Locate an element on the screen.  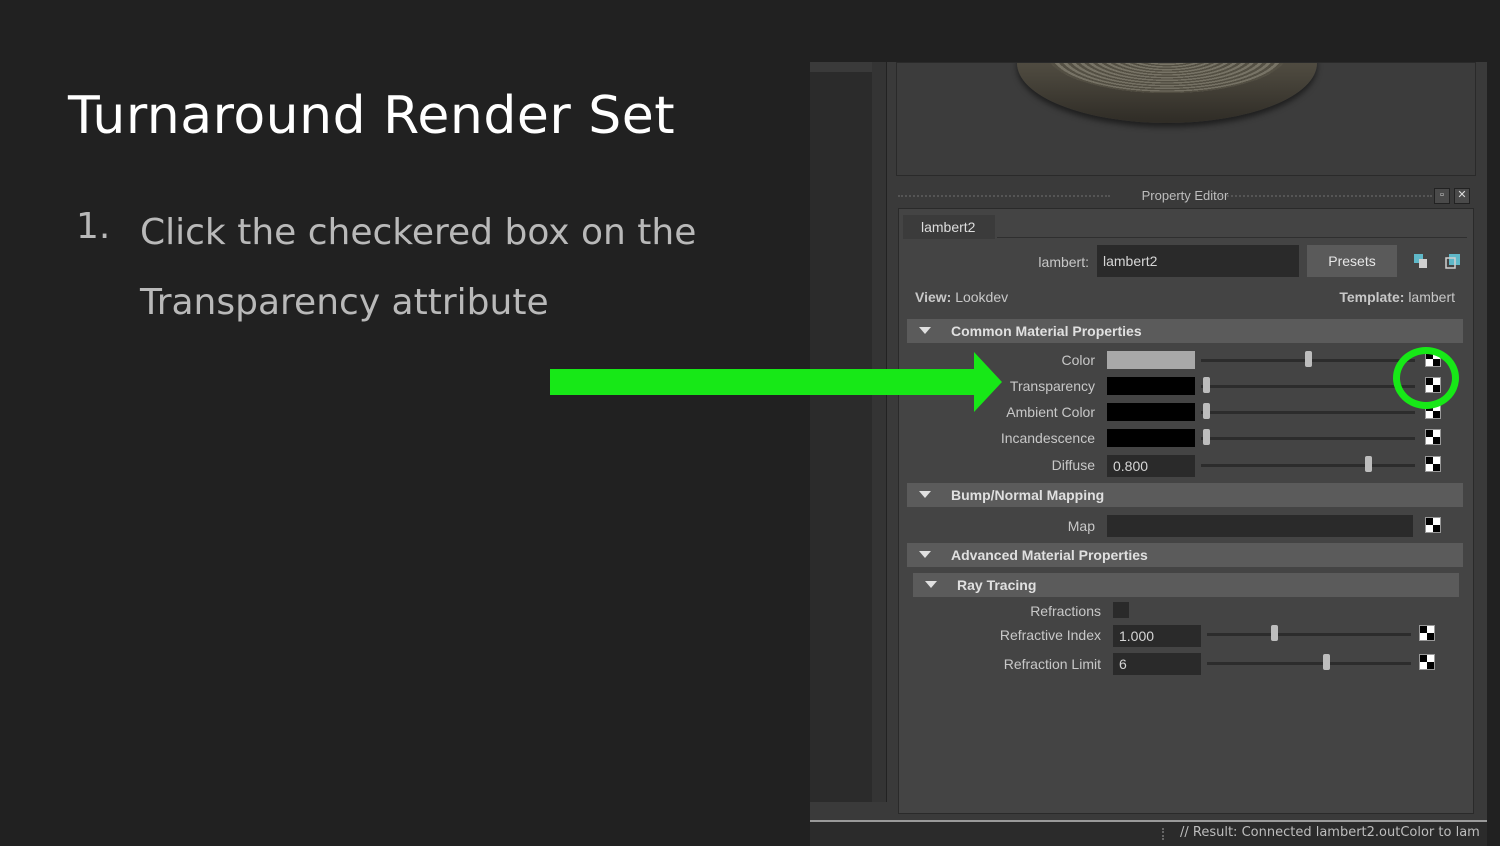
transparency-slider-handle is located at coordinates (1206, 385).